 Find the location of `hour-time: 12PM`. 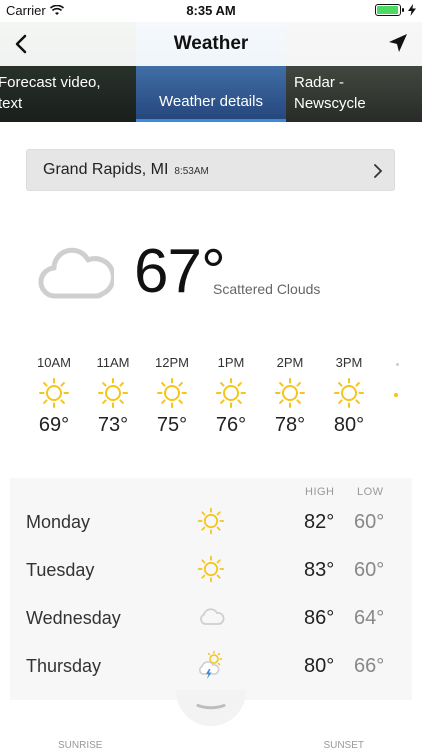

hour-time: 12PM is located at coordinates (172, 362).